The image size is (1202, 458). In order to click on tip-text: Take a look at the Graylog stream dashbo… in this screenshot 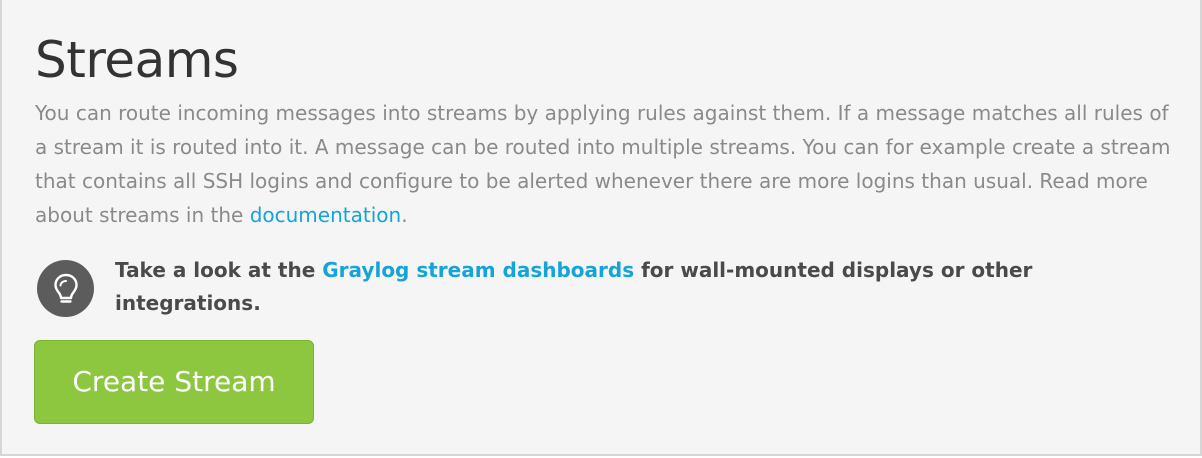, I will do `click(625, 287)`.